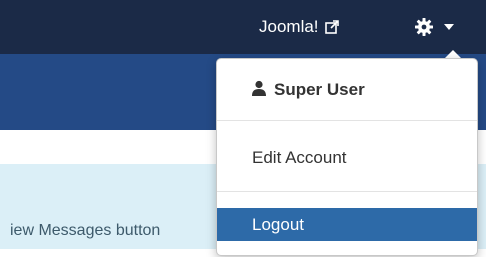 The image size is (486, 257). I want to click on settings-dropdown-toggle, so click(444, 27).